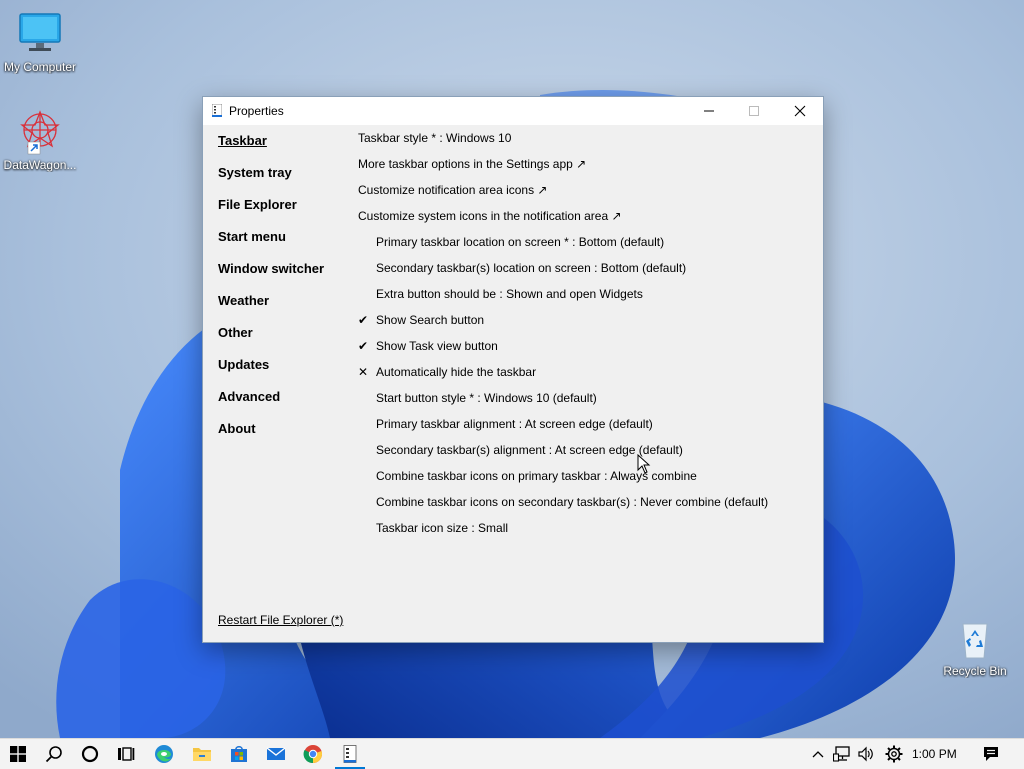 Image resolution: width=1024 pixels, height=769 pixels. What do you see at coordinates (283, 405) in the screenshot?
I see `nav-item-advanced: Advanced` at bounding box center [283, 405].